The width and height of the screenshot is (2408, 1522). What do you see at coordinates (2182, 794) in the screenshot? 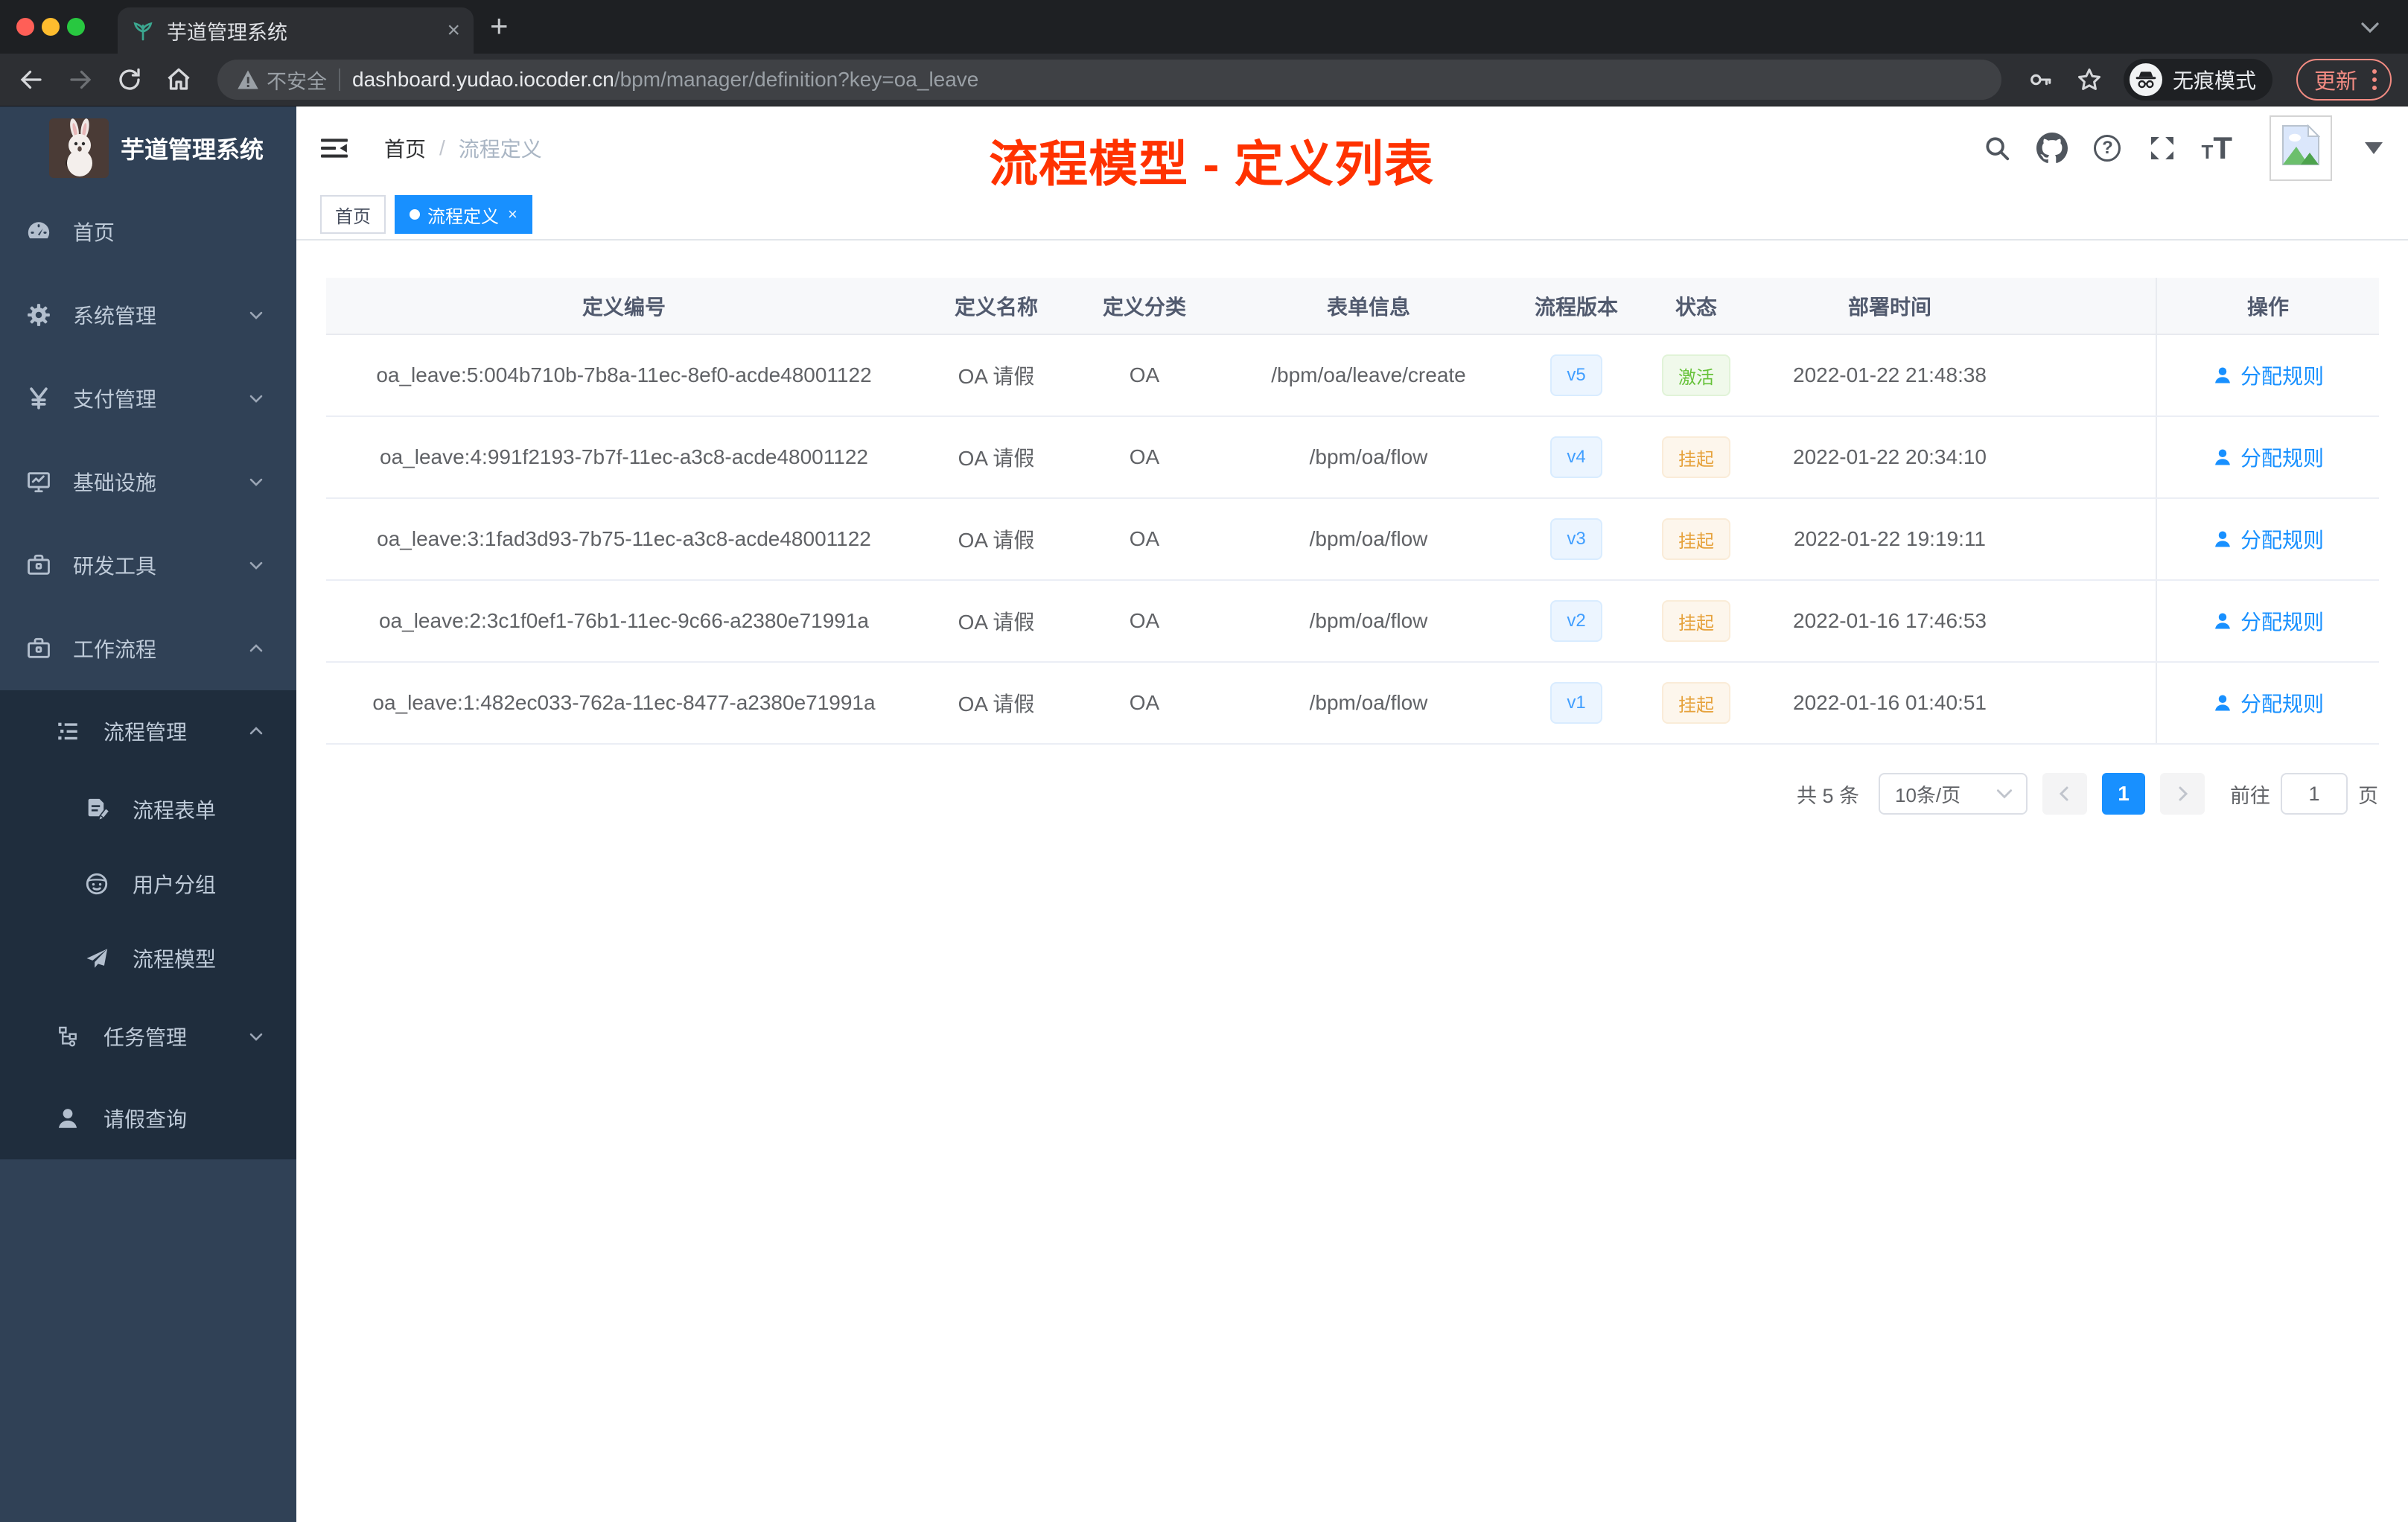
I see `next-page-button` at bounding box center [2182, 794].